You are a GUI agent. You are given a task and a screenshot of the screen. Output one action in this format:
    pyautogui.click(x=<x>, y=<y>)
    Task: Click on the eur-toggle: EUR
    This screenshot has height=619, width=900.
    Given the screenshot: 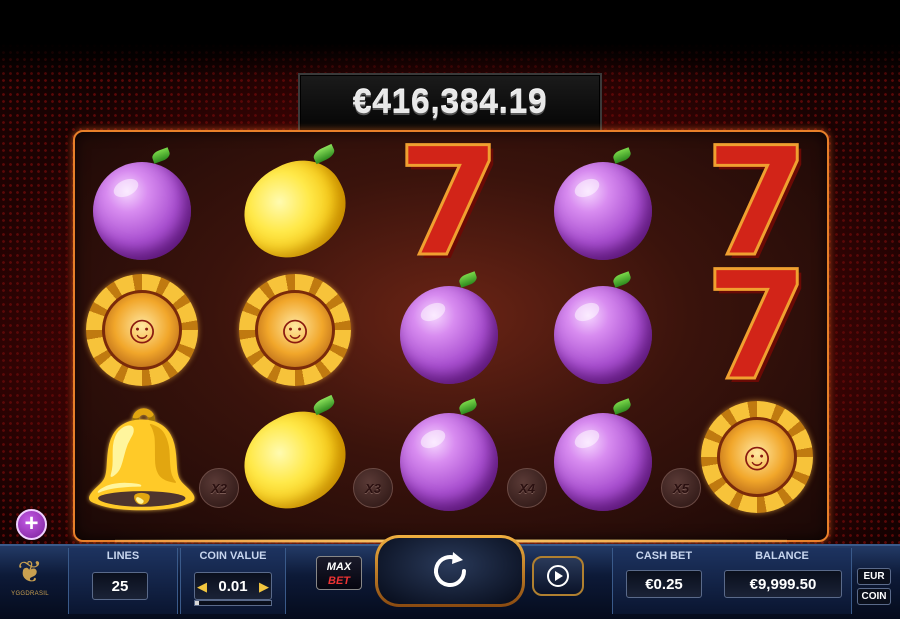 What is the action you would take?
    pyautogui.click(x=874, y=576)
    